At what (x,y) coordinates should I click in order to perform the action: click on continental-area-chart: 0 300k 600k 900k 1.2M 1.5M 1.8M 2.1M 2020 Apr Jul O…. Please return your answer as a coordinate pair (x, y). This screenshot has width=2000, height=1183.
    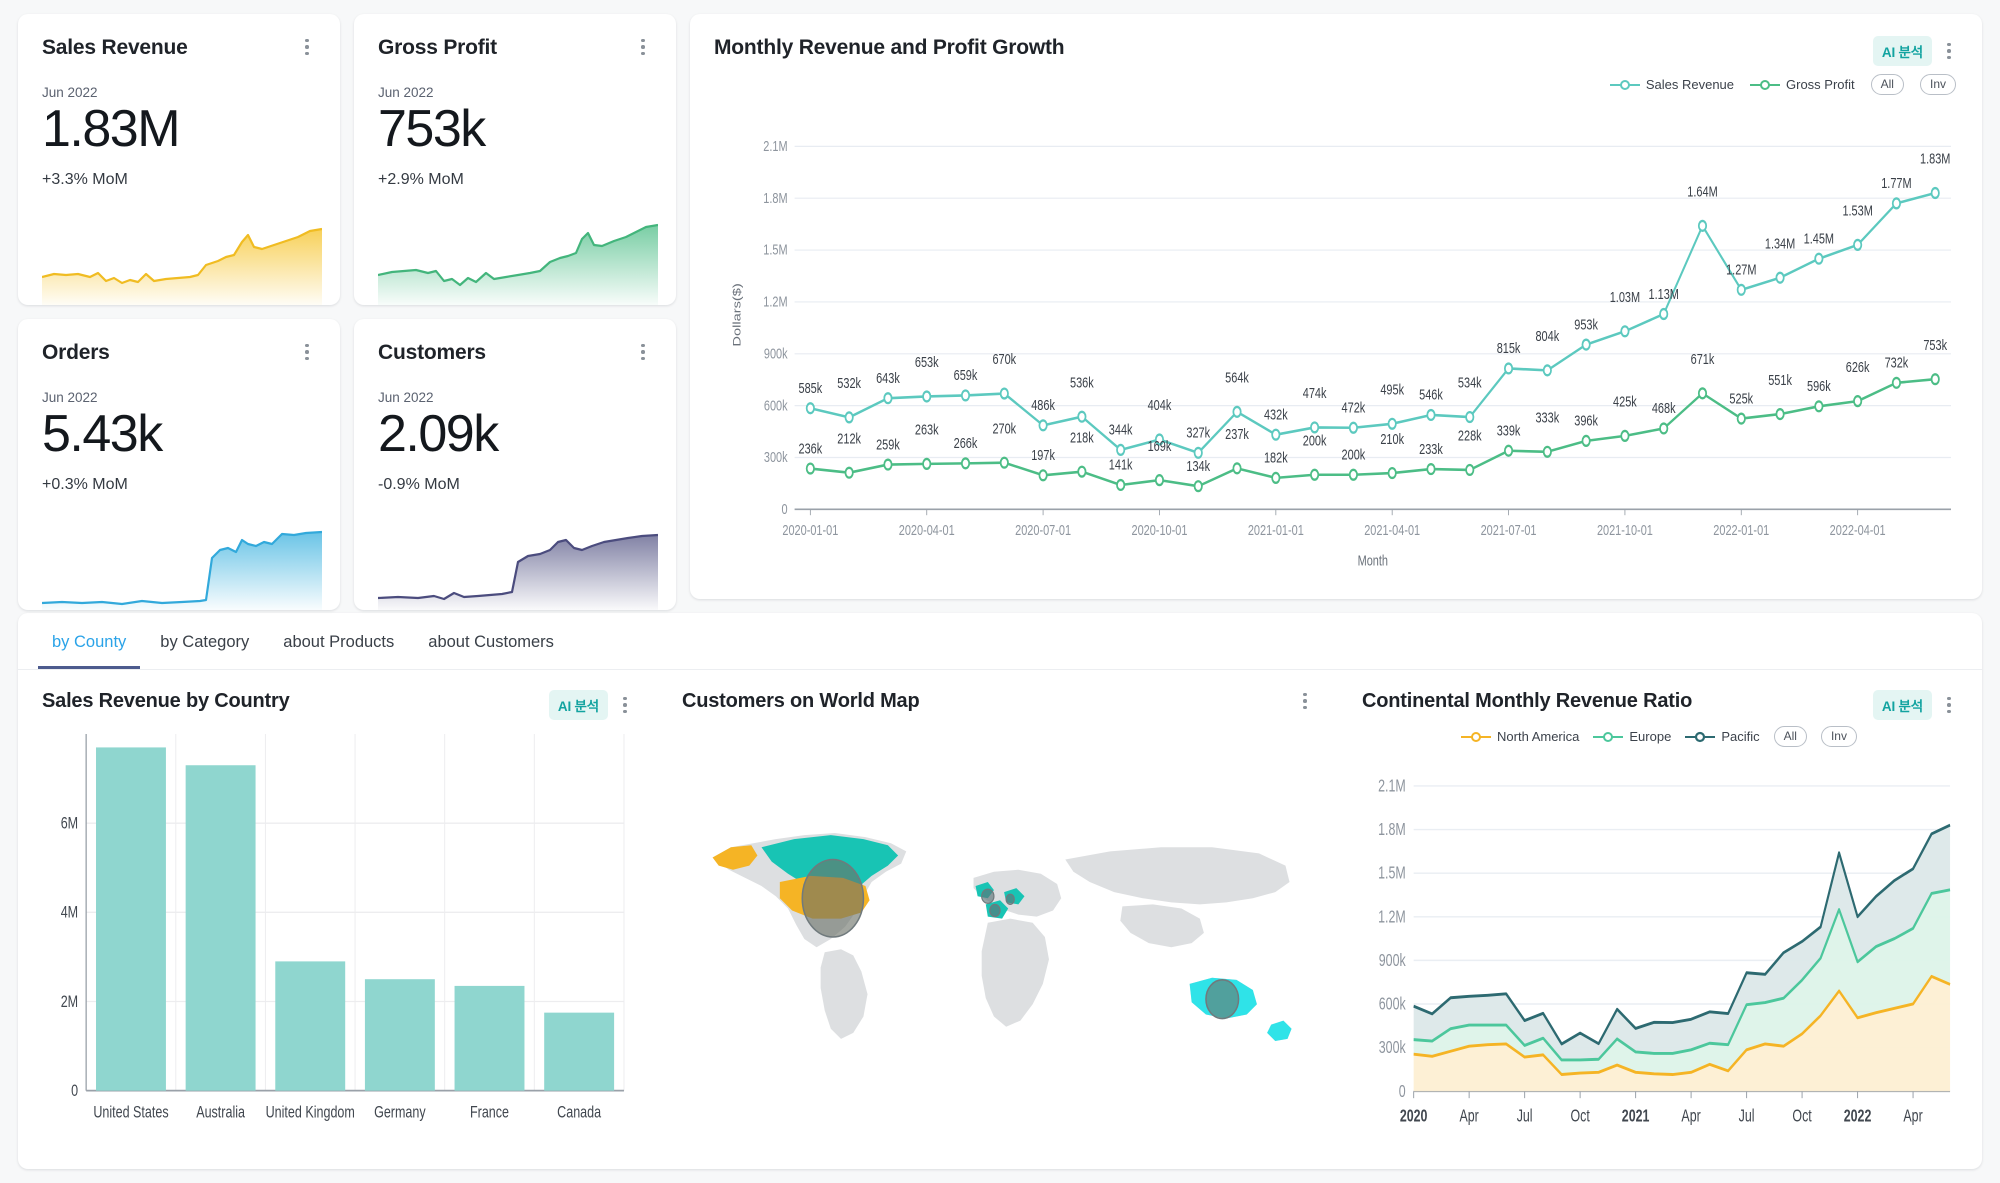
    Looking at the image, I should click on (1660, 954).